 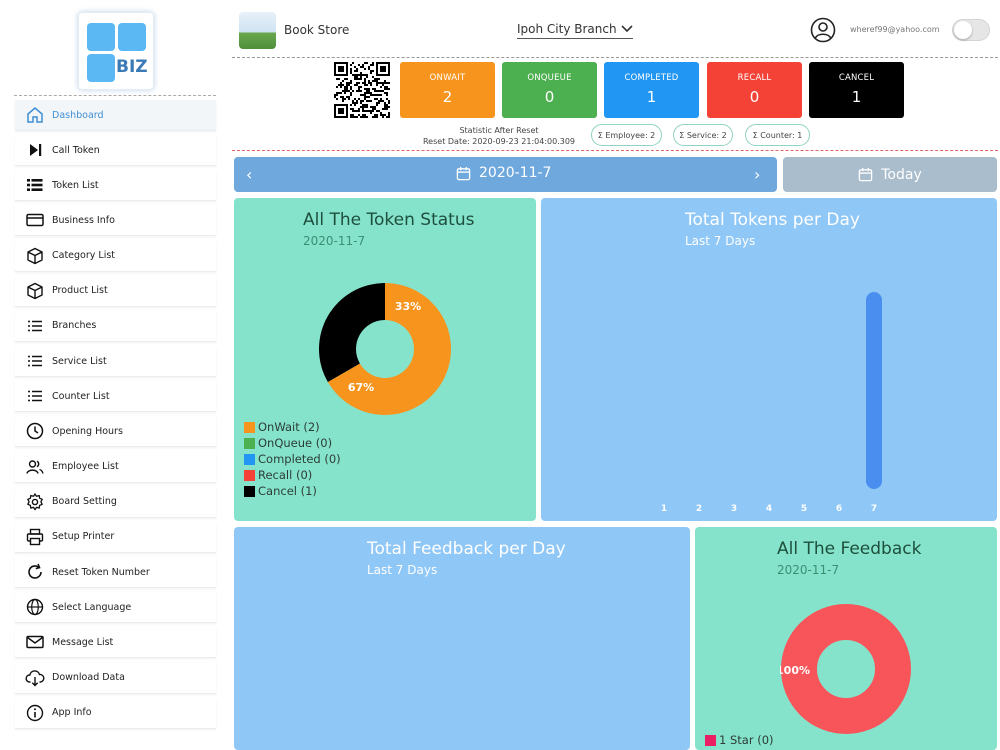 I want to click on service-count-pill: Σ Service: 2, so click(x=703, y=135).